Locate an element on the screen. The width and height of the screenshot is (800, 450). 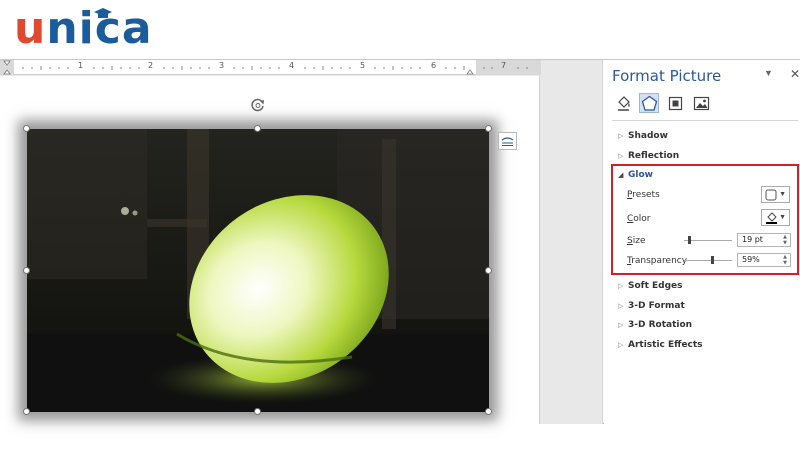
right-indent-marker is located at coordinates (470, 72).